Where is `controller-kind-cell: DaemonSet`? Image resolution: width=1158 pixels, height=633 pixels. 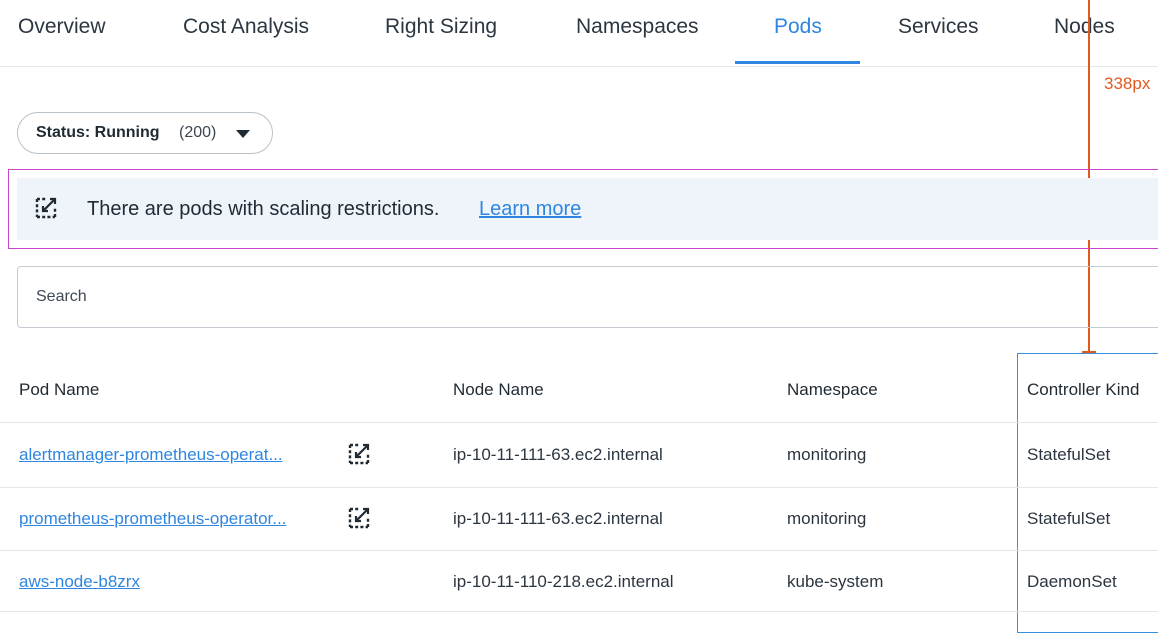 controller-kind-cell: DaemonSet is located at coordinates (1072, 581).